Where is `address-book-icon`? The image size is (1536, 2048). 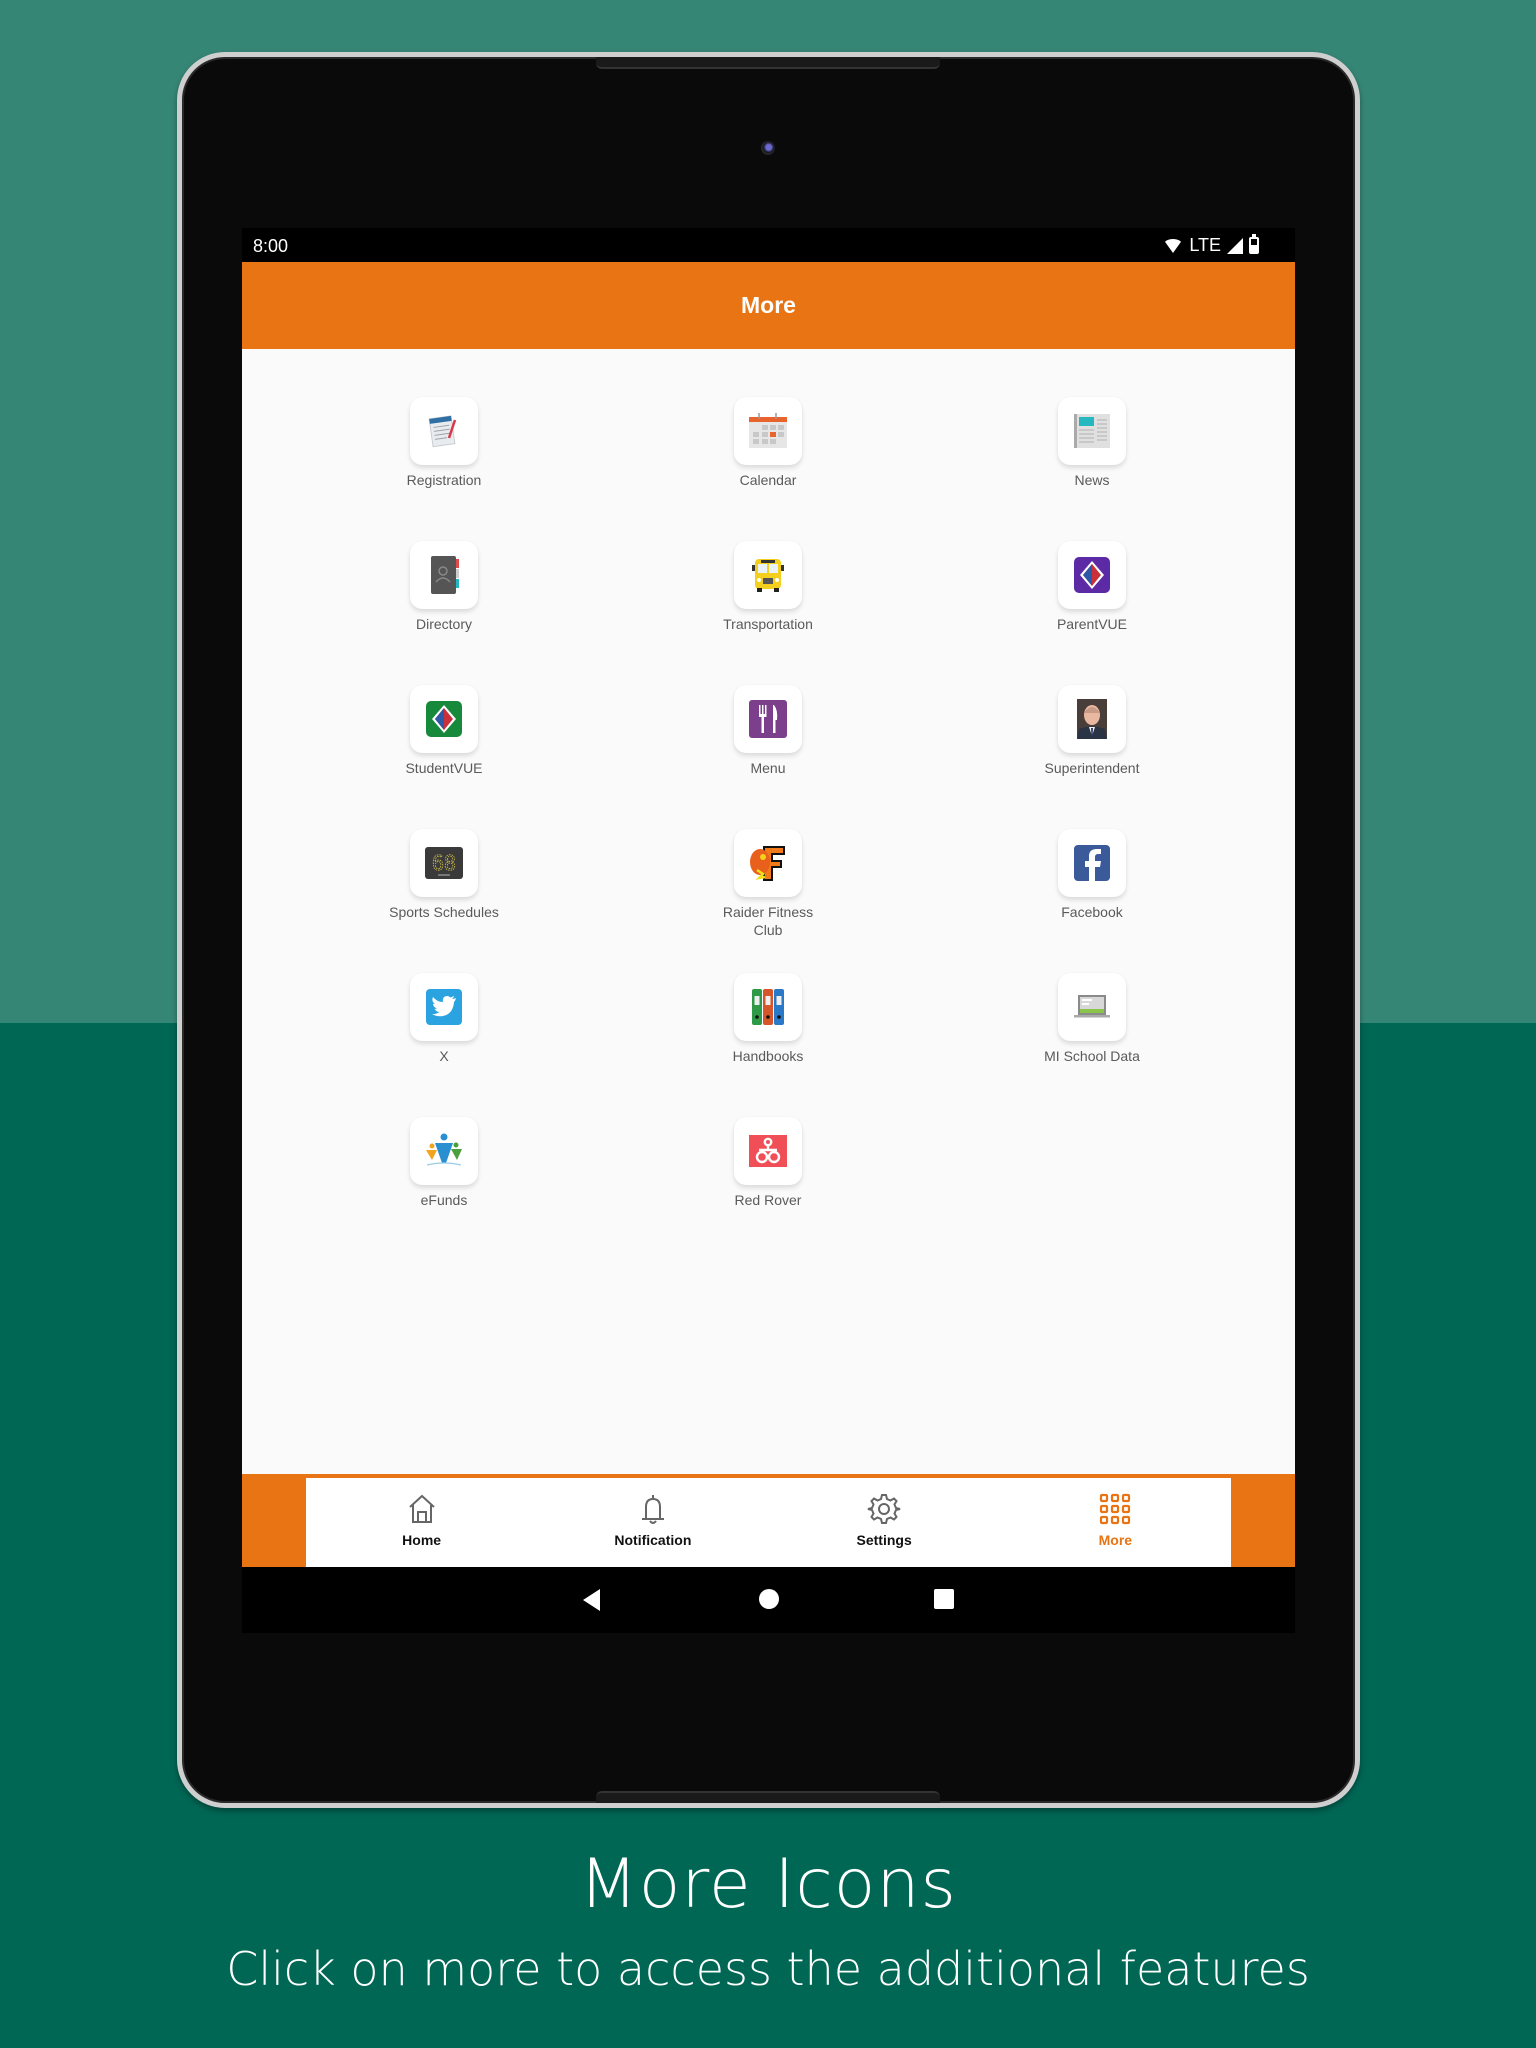
address-book-icon is located at coordinates (444, 575).